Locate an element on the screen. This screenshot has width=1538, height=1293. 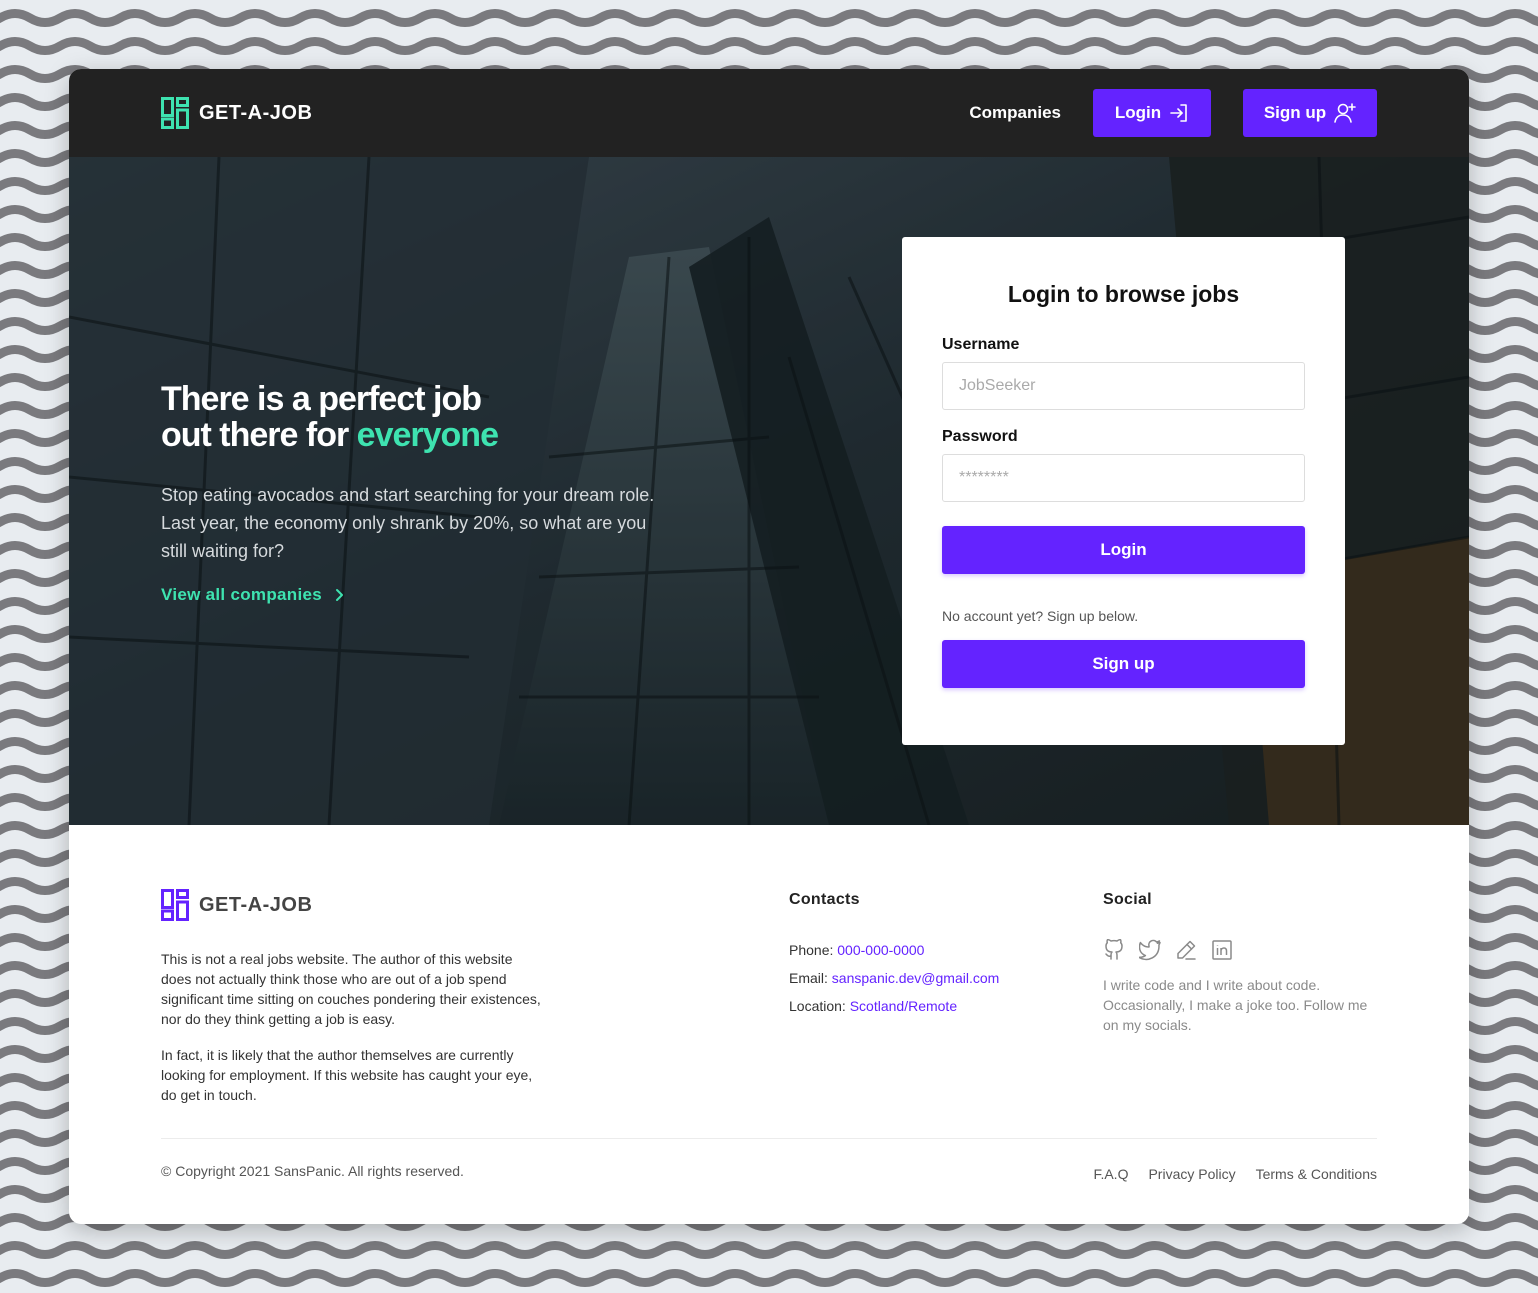
footer-links: F.A.Q Privacy Policy Terms & Conditions is located at coordinates (1235, 1174).